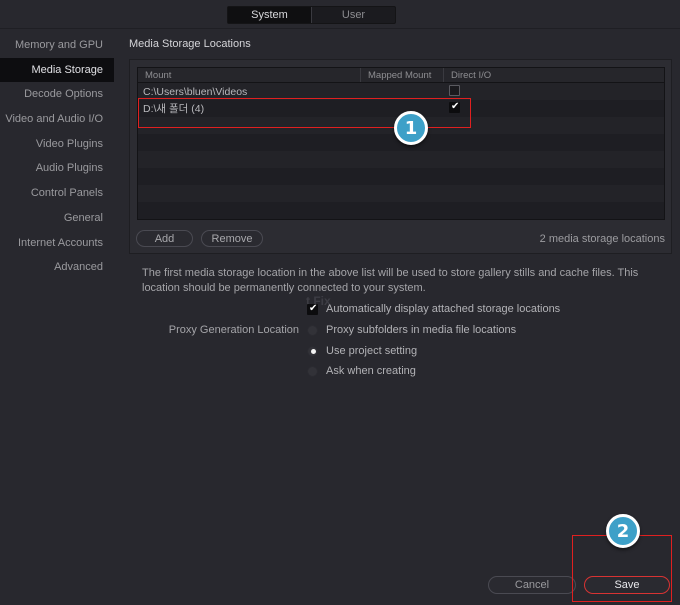  What do you see at coordinates (372, 351) in the screenshot?
I see `radio-label: Use project setting` at bounding box center [372, 351].